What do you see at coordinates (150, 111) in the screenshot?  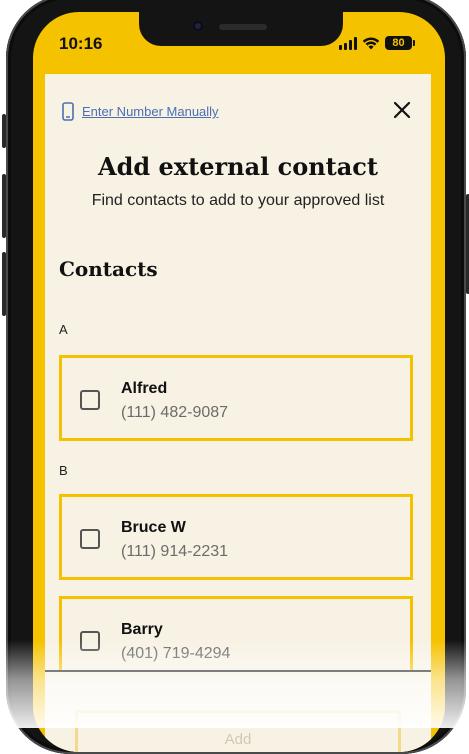 I see `enter-number-manually-label: Enter Number Manually` at bounding box center [150, 111].